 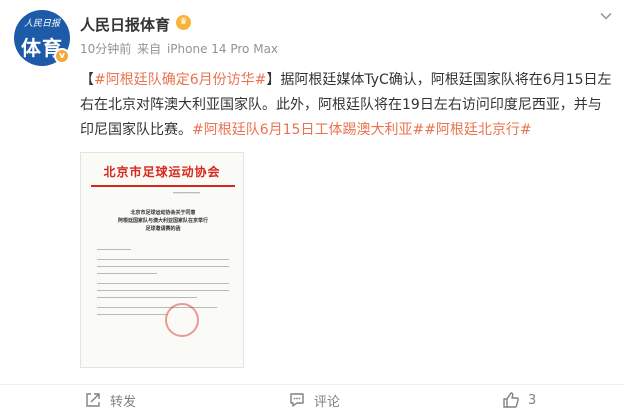 I want to click on red-seal-stamp, so click(x=182, y=320).